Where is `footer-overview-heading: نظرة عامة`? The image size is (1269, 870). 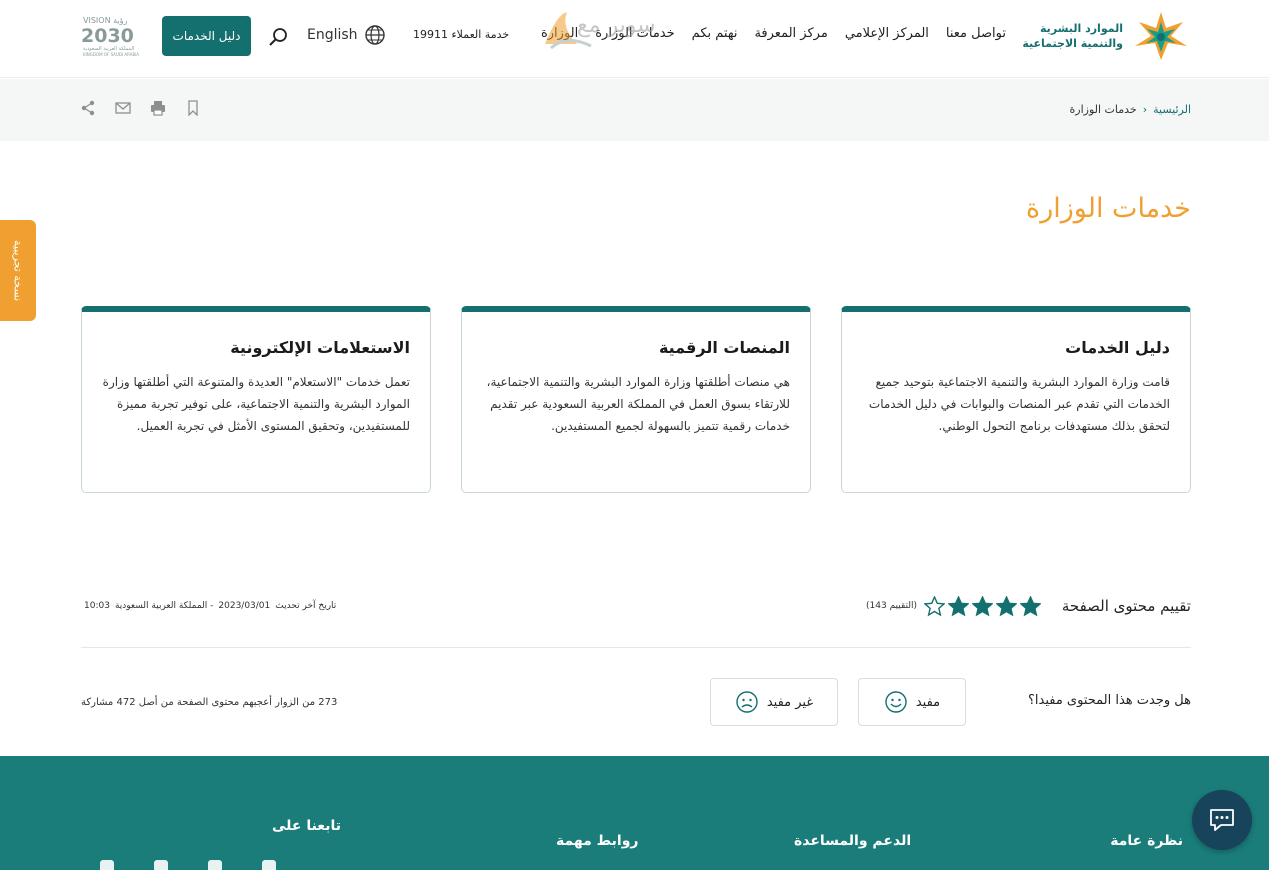
footer-overview-heading: نظرة عامة is located at coordinates (1146, 841).